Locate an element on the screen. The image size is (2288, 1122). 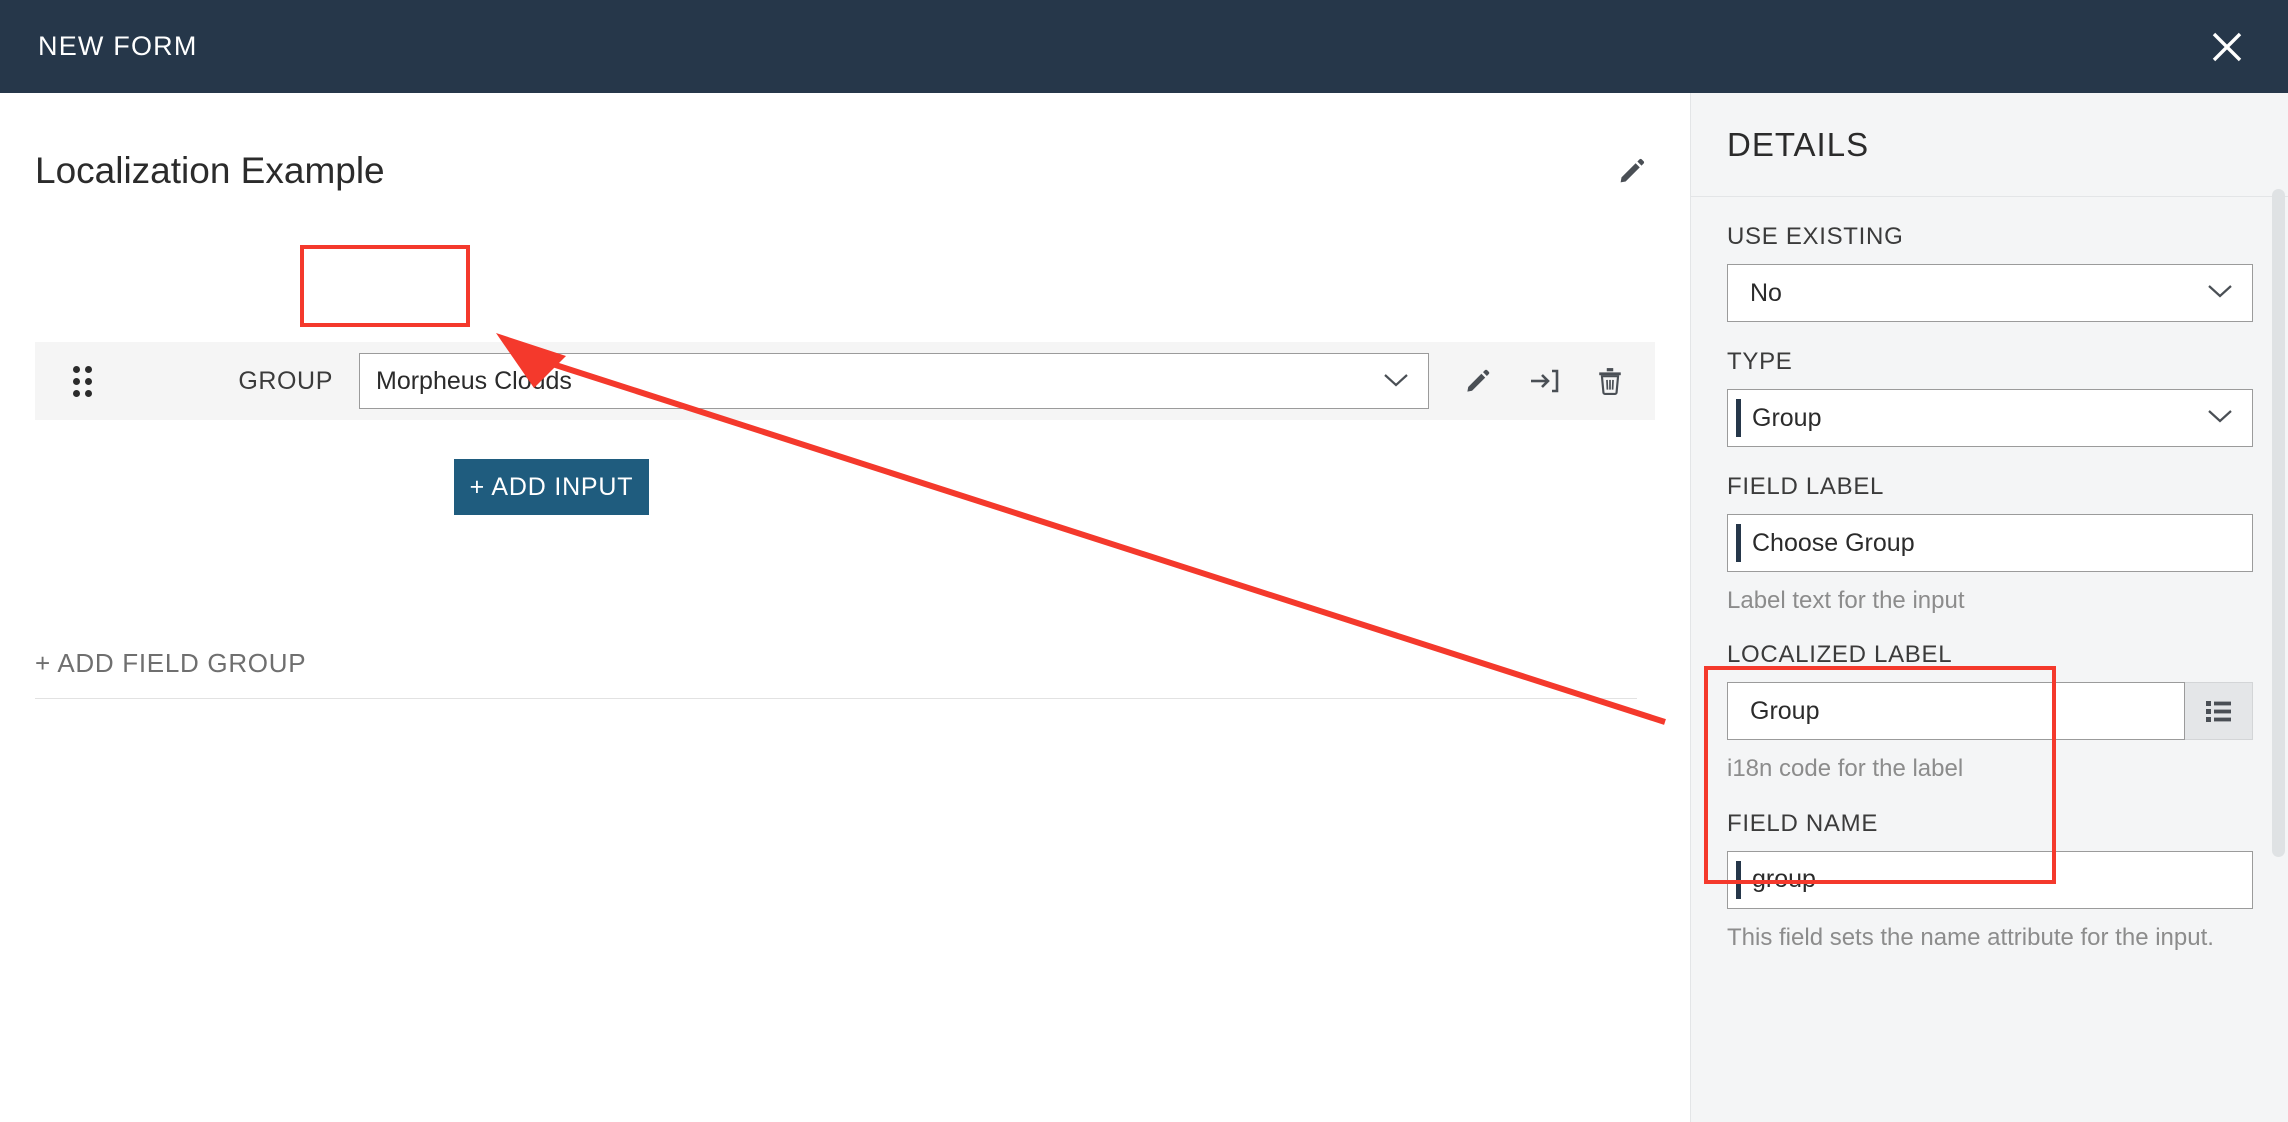
field-field-name-label: FIELD NAME is located at coordinates (1803, 823).